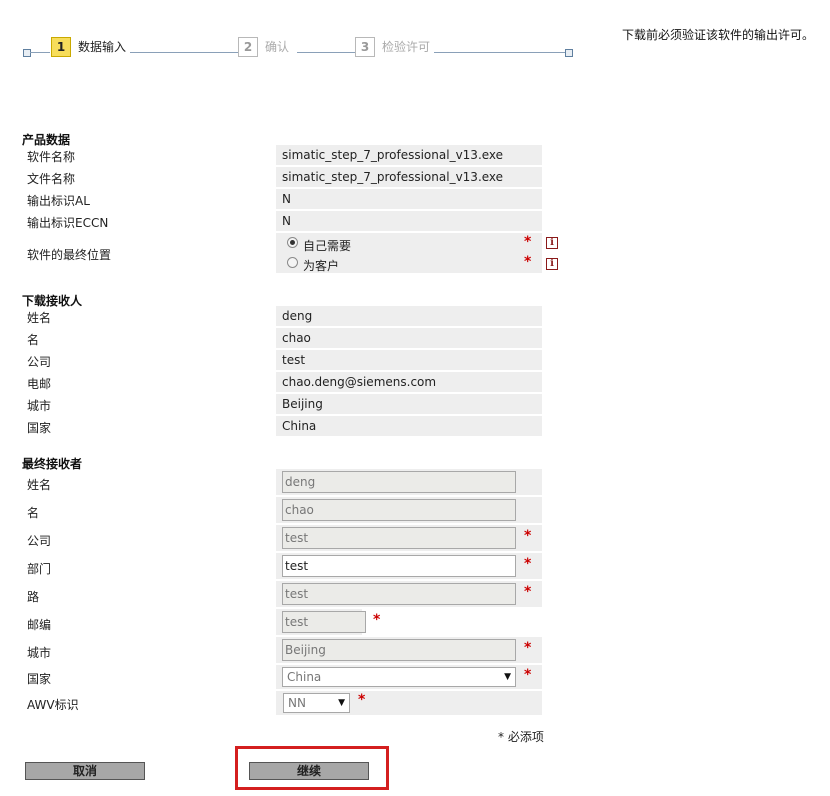 This screenshot has height=796, width=830. What do you see at coordinates (399, 677) in the screenshot?
I see `end-user-country-select: China ▼` at bounding box center [399, 677].